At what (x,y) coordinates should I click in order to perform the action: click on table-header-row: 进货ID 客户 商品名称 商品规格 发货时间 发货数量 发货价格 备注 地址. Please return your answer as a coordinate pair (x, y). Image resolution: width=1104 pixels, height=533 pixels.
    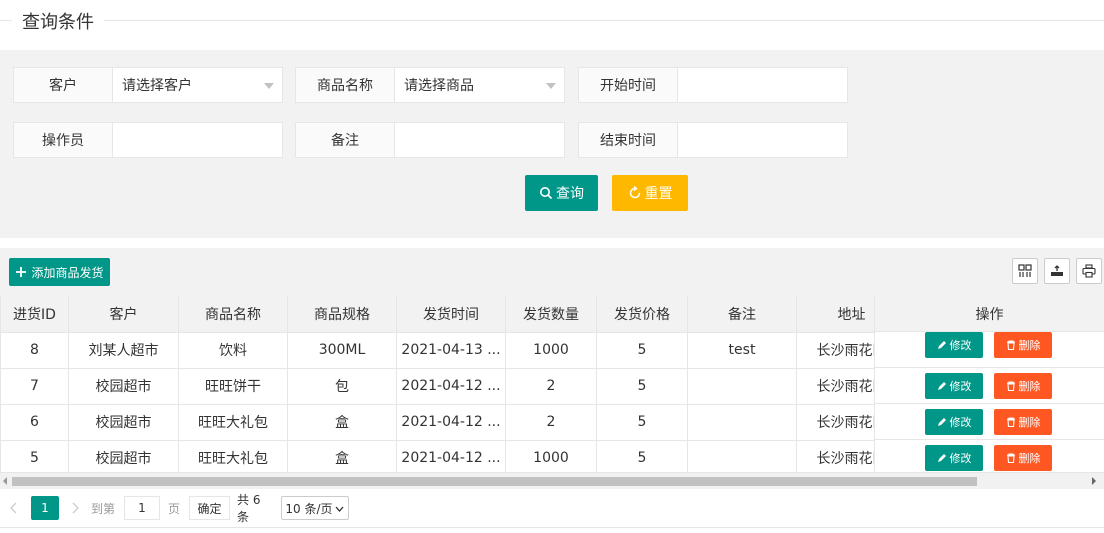
    Looking at the image, I should click on (453, 314).